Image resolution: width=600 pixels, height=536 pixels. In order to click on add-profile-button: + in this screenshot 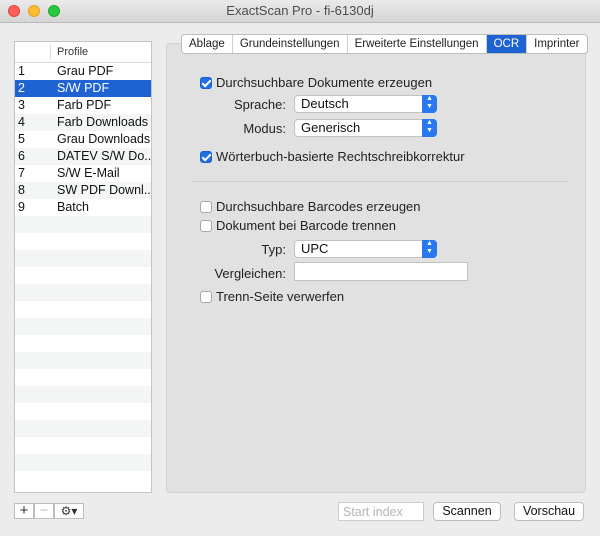, I will do `click(24, 511)`.